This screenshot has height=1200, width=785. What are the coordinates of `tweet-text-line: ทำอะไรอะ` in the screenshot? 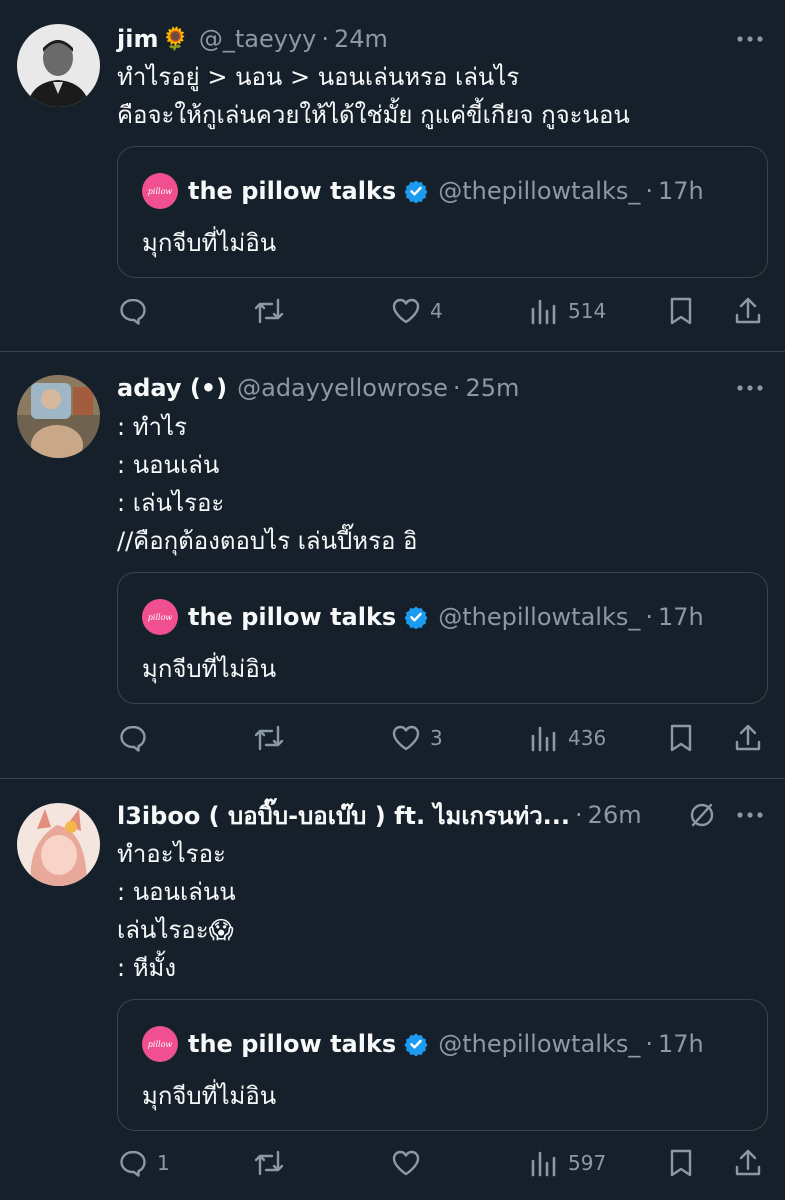 It's located at (171, 854).